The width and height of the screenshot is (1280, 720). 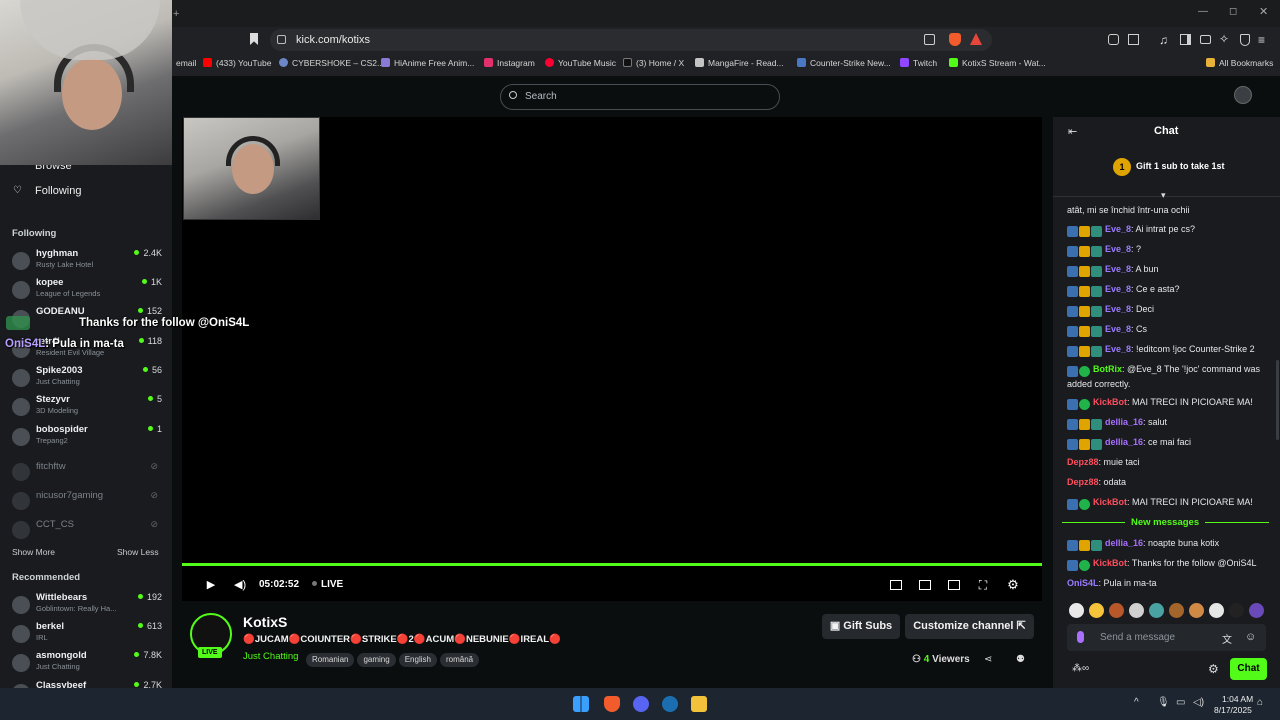 What do you see at coordinates (699, 704) in the screenshot?
I see `file-explorer-icon` at bounding box center [699, 704].